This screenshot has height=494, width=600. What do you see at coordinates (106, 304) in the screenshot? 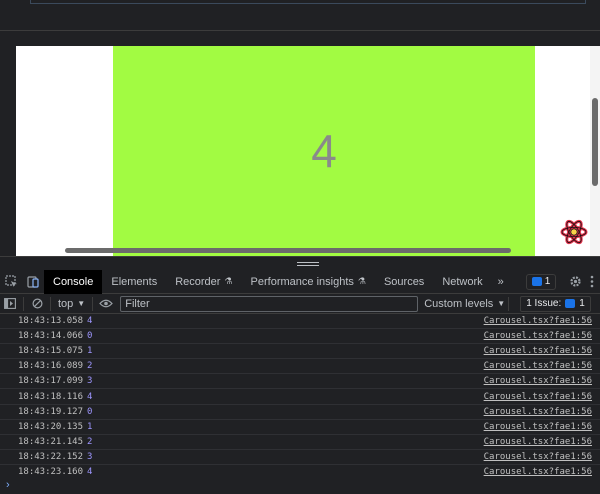
I see `eye-icon` at bounding box center [106, 304].